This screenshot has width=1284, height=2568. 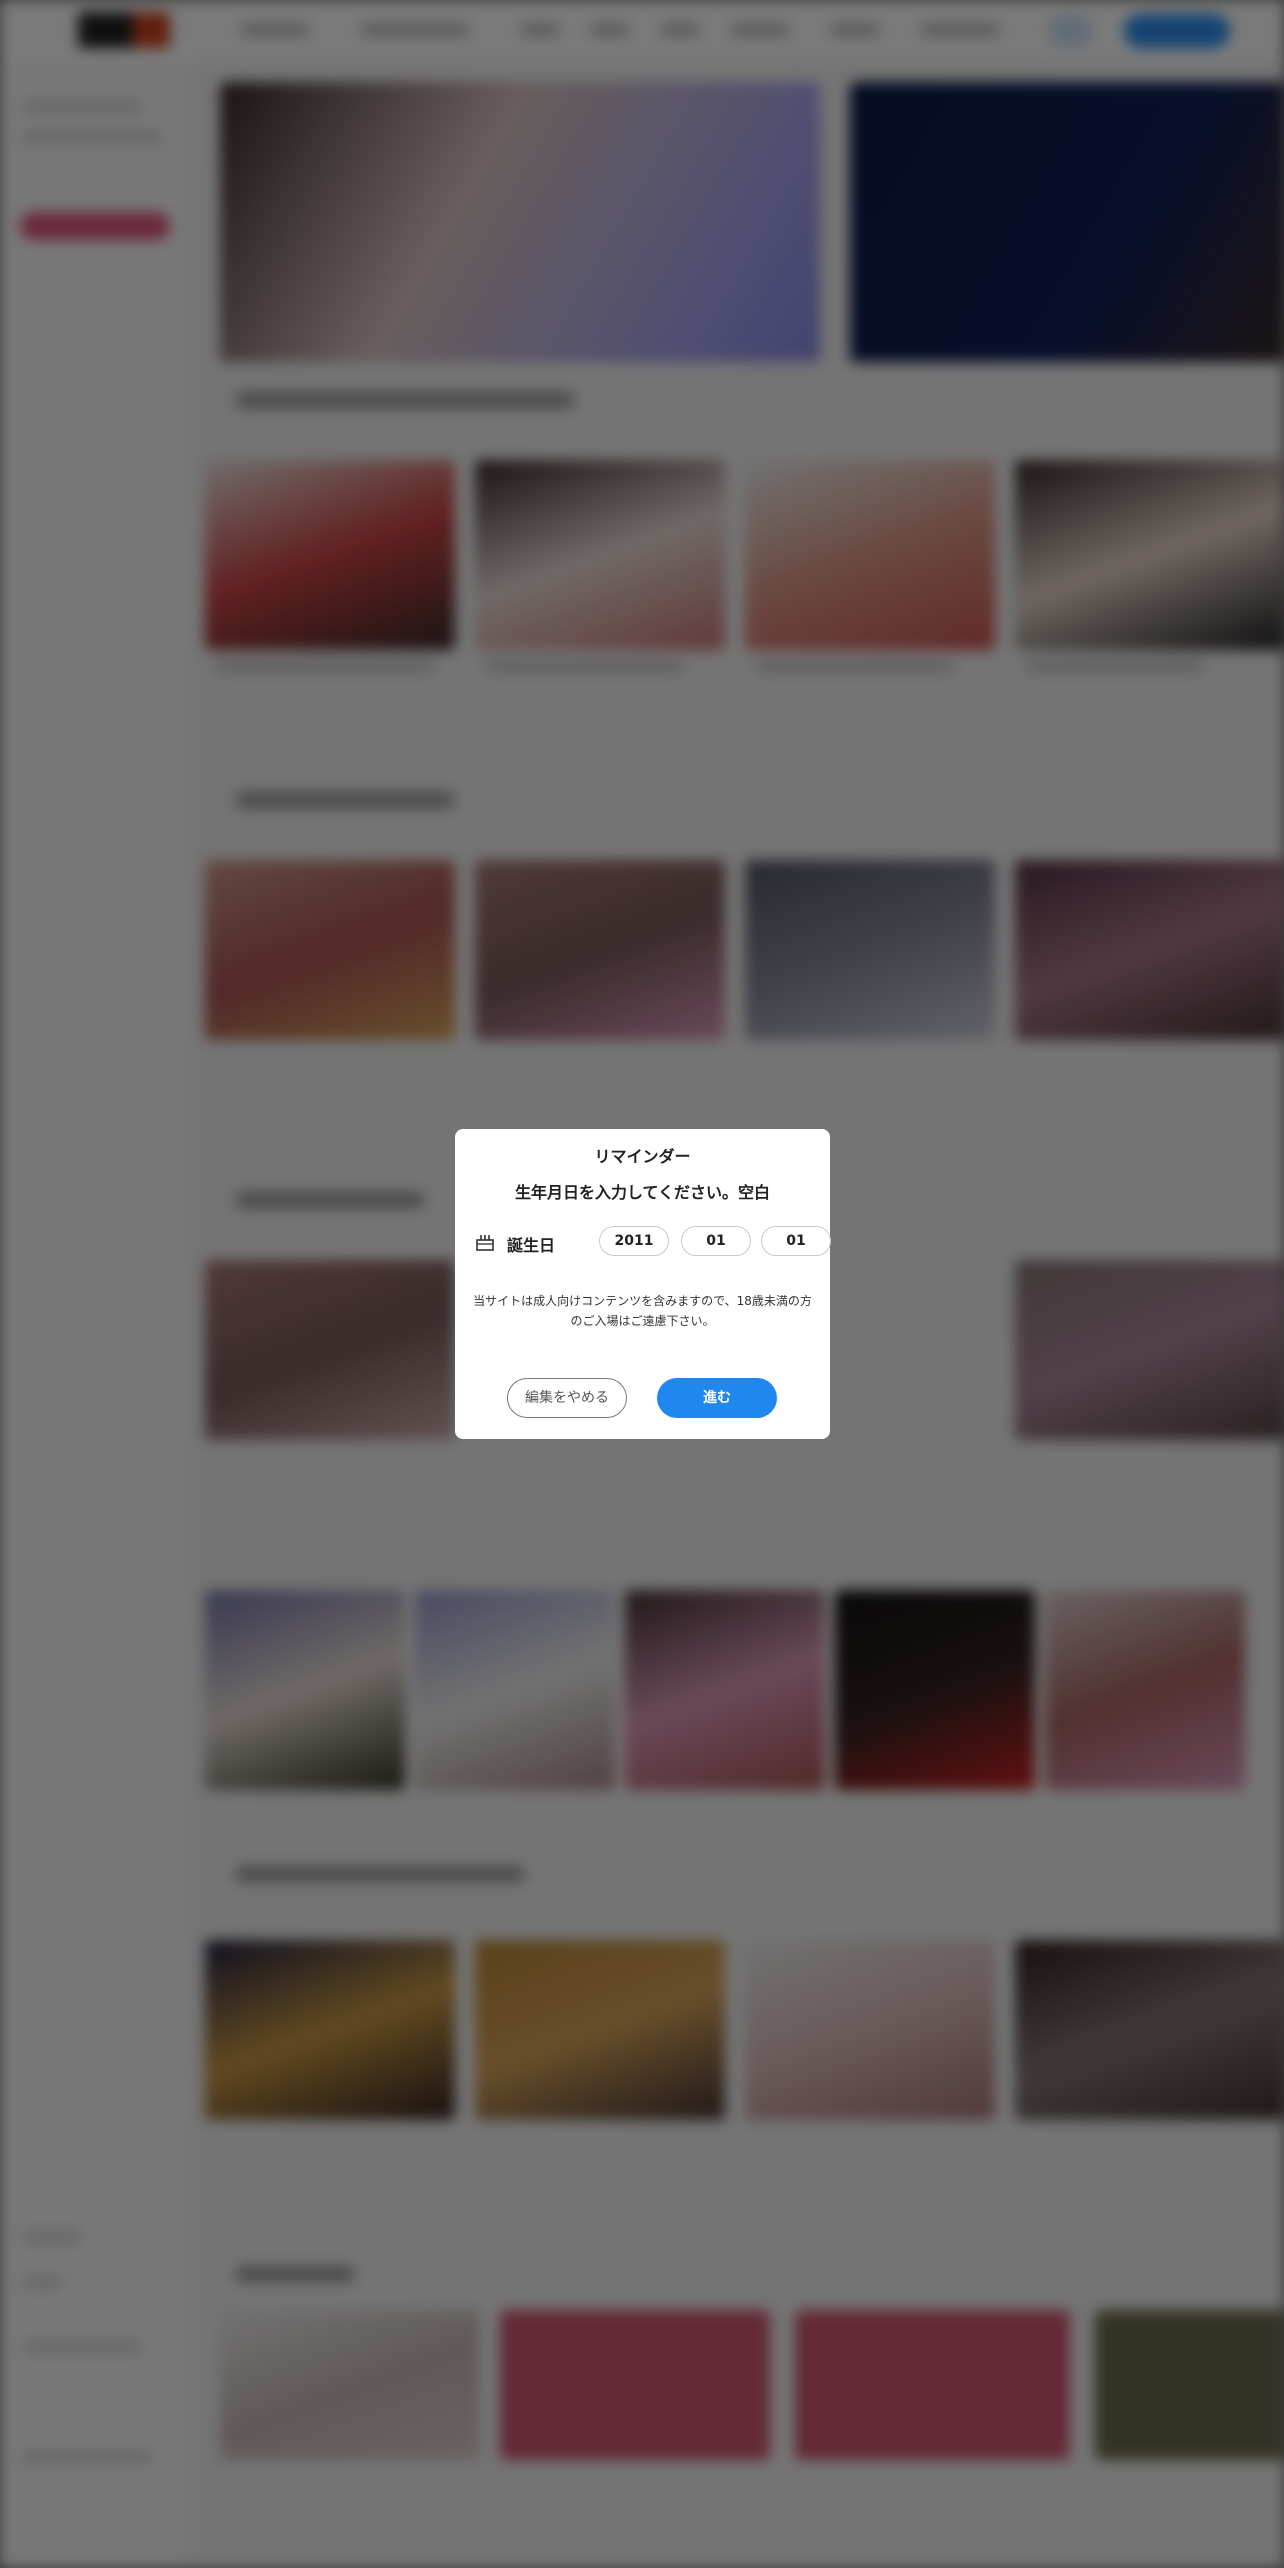 I want to click on birth-year-select: 2011, so click(x=634, y=1241).